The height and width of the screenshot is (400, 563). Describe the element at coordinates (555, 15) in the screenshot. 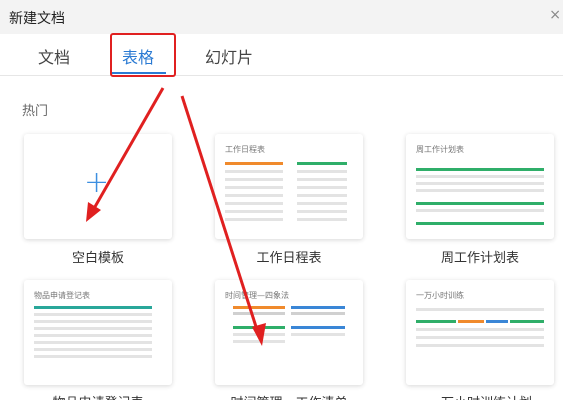

I see `close-icon: ×` at that location.